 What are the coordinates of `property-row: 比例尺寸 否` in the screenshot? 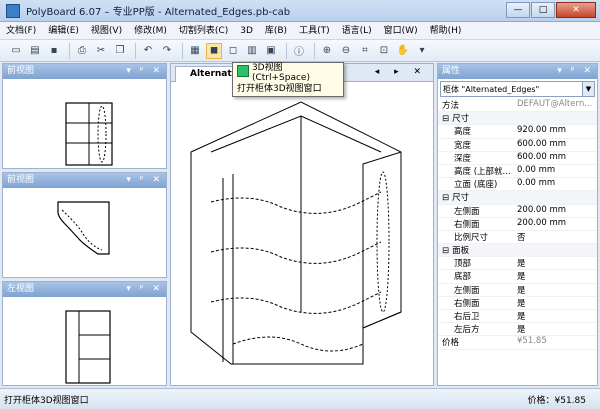 It's located at (517, 238).